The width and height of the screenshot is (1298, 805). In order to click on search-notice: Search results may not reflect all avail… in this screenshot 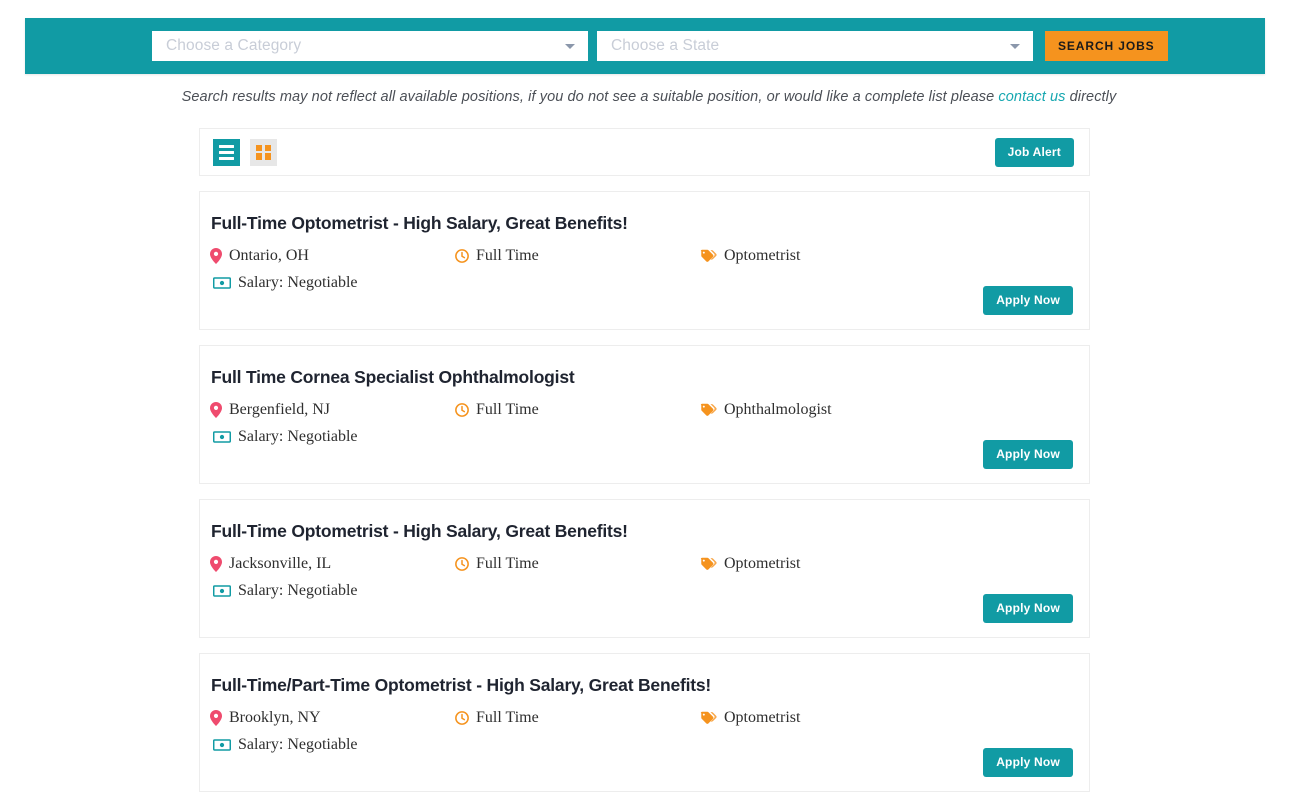, I will do `click(649, 97)`.